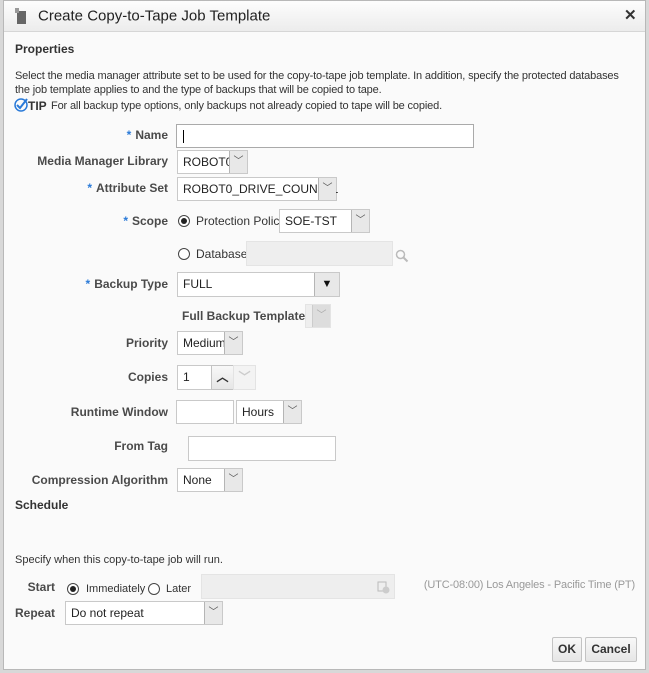 This screenshot has height=673, width=649. Describe the element at coordinates (42, 505) in the screenshot. I see `schedule-heading: Schedule` at that location.